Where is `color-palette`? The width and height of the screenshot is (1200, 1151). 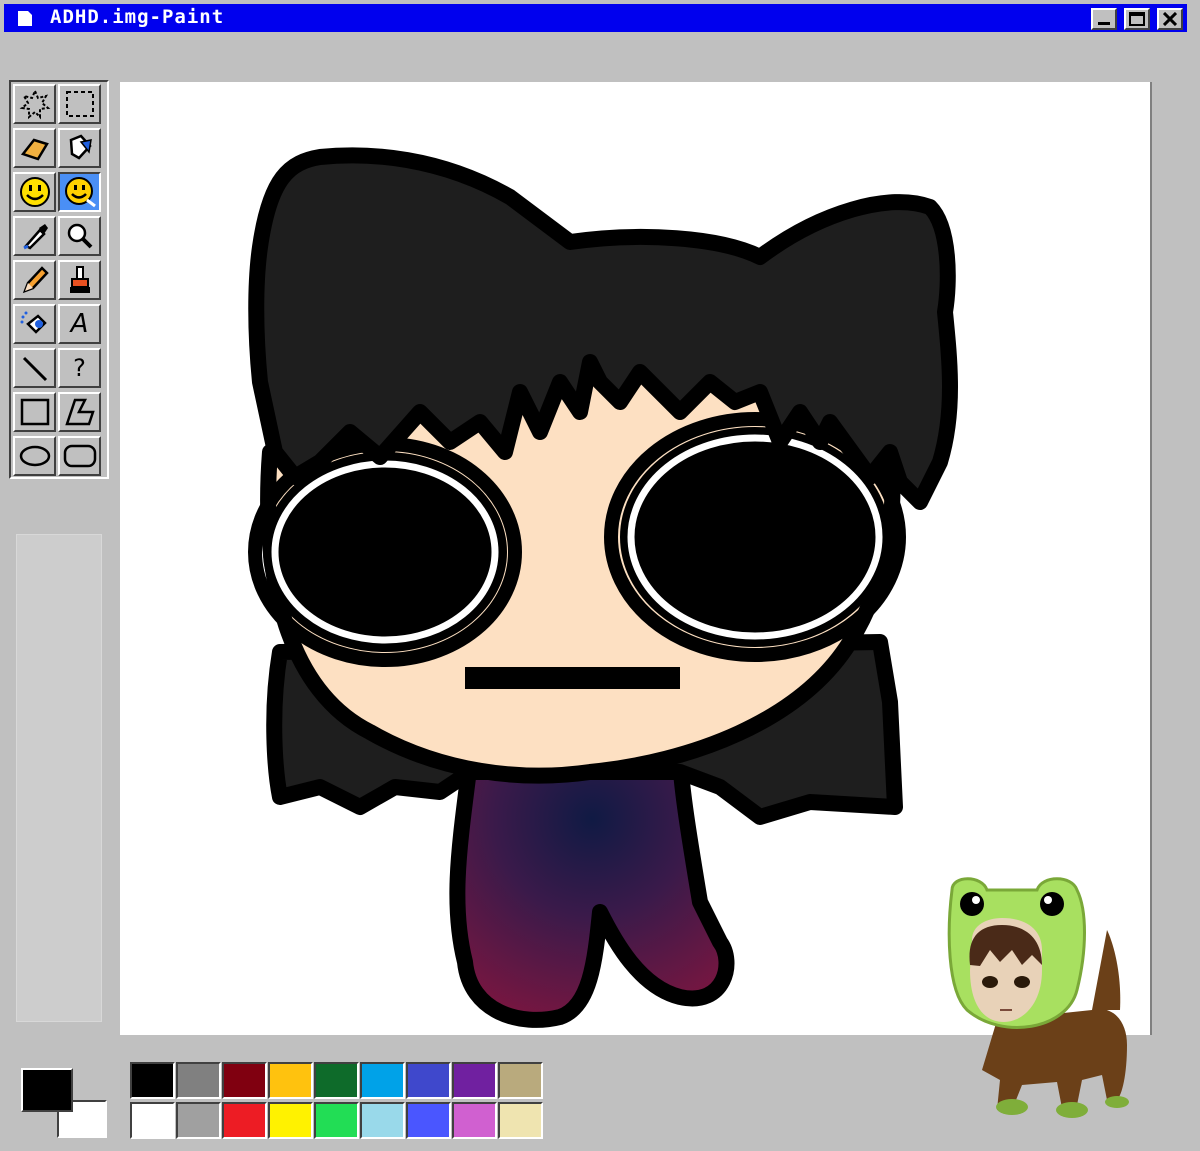
color-palette is located at coordinates (337, 1102).